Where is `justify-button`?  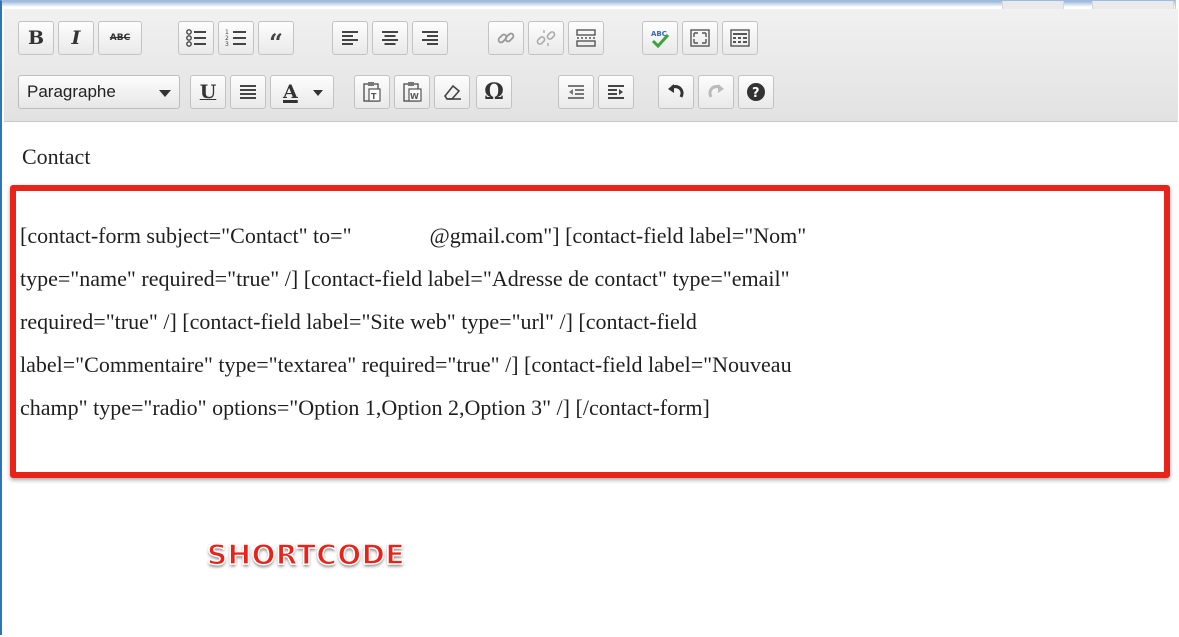 justify-button is located at coordinates (248, 92).